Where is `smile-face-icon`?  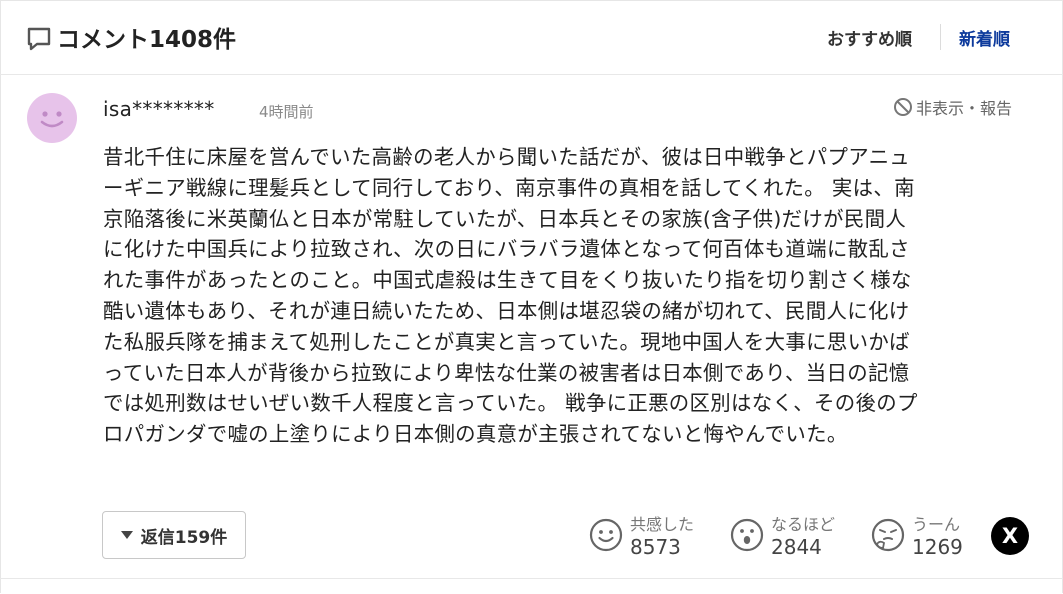 smile-face-icon is located at coordinates (606, 535).